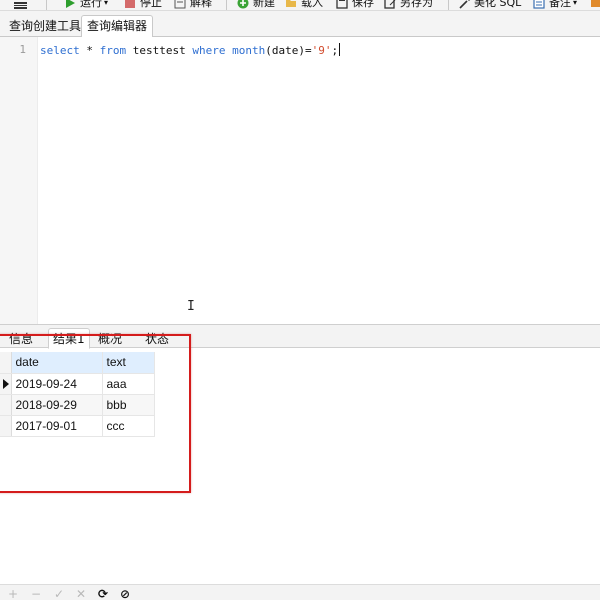 The width and height of the screenshot is (600, 601). Describe the element at coordinates (20, 5) in the screenshot. I see `menu-icon` at that location.